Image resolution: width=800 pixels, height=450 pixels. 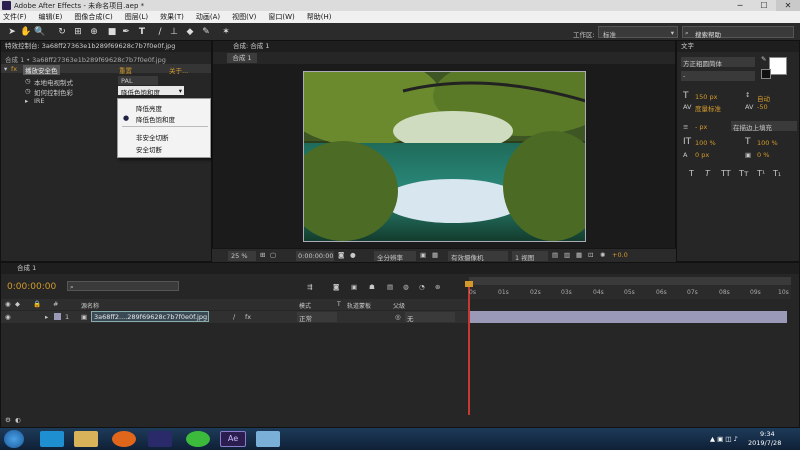 What do you see at coordinates (390, 287) in the screenshot?
I see `frame-blending-icon: ▤` at bounding box center [390, 287].